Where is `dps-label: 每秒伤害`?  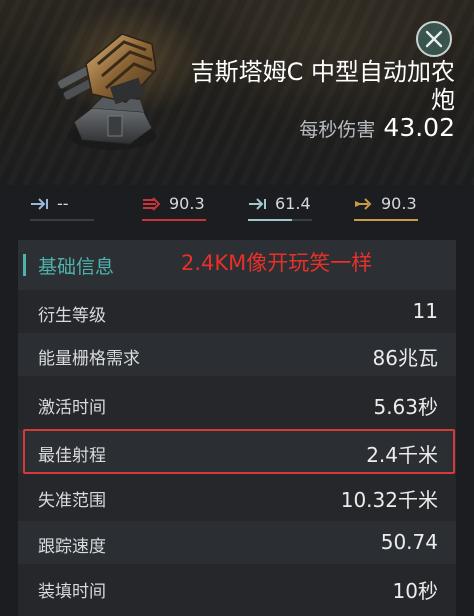
dps-label: 每秒伤害 is located at coordinates (337, 130).